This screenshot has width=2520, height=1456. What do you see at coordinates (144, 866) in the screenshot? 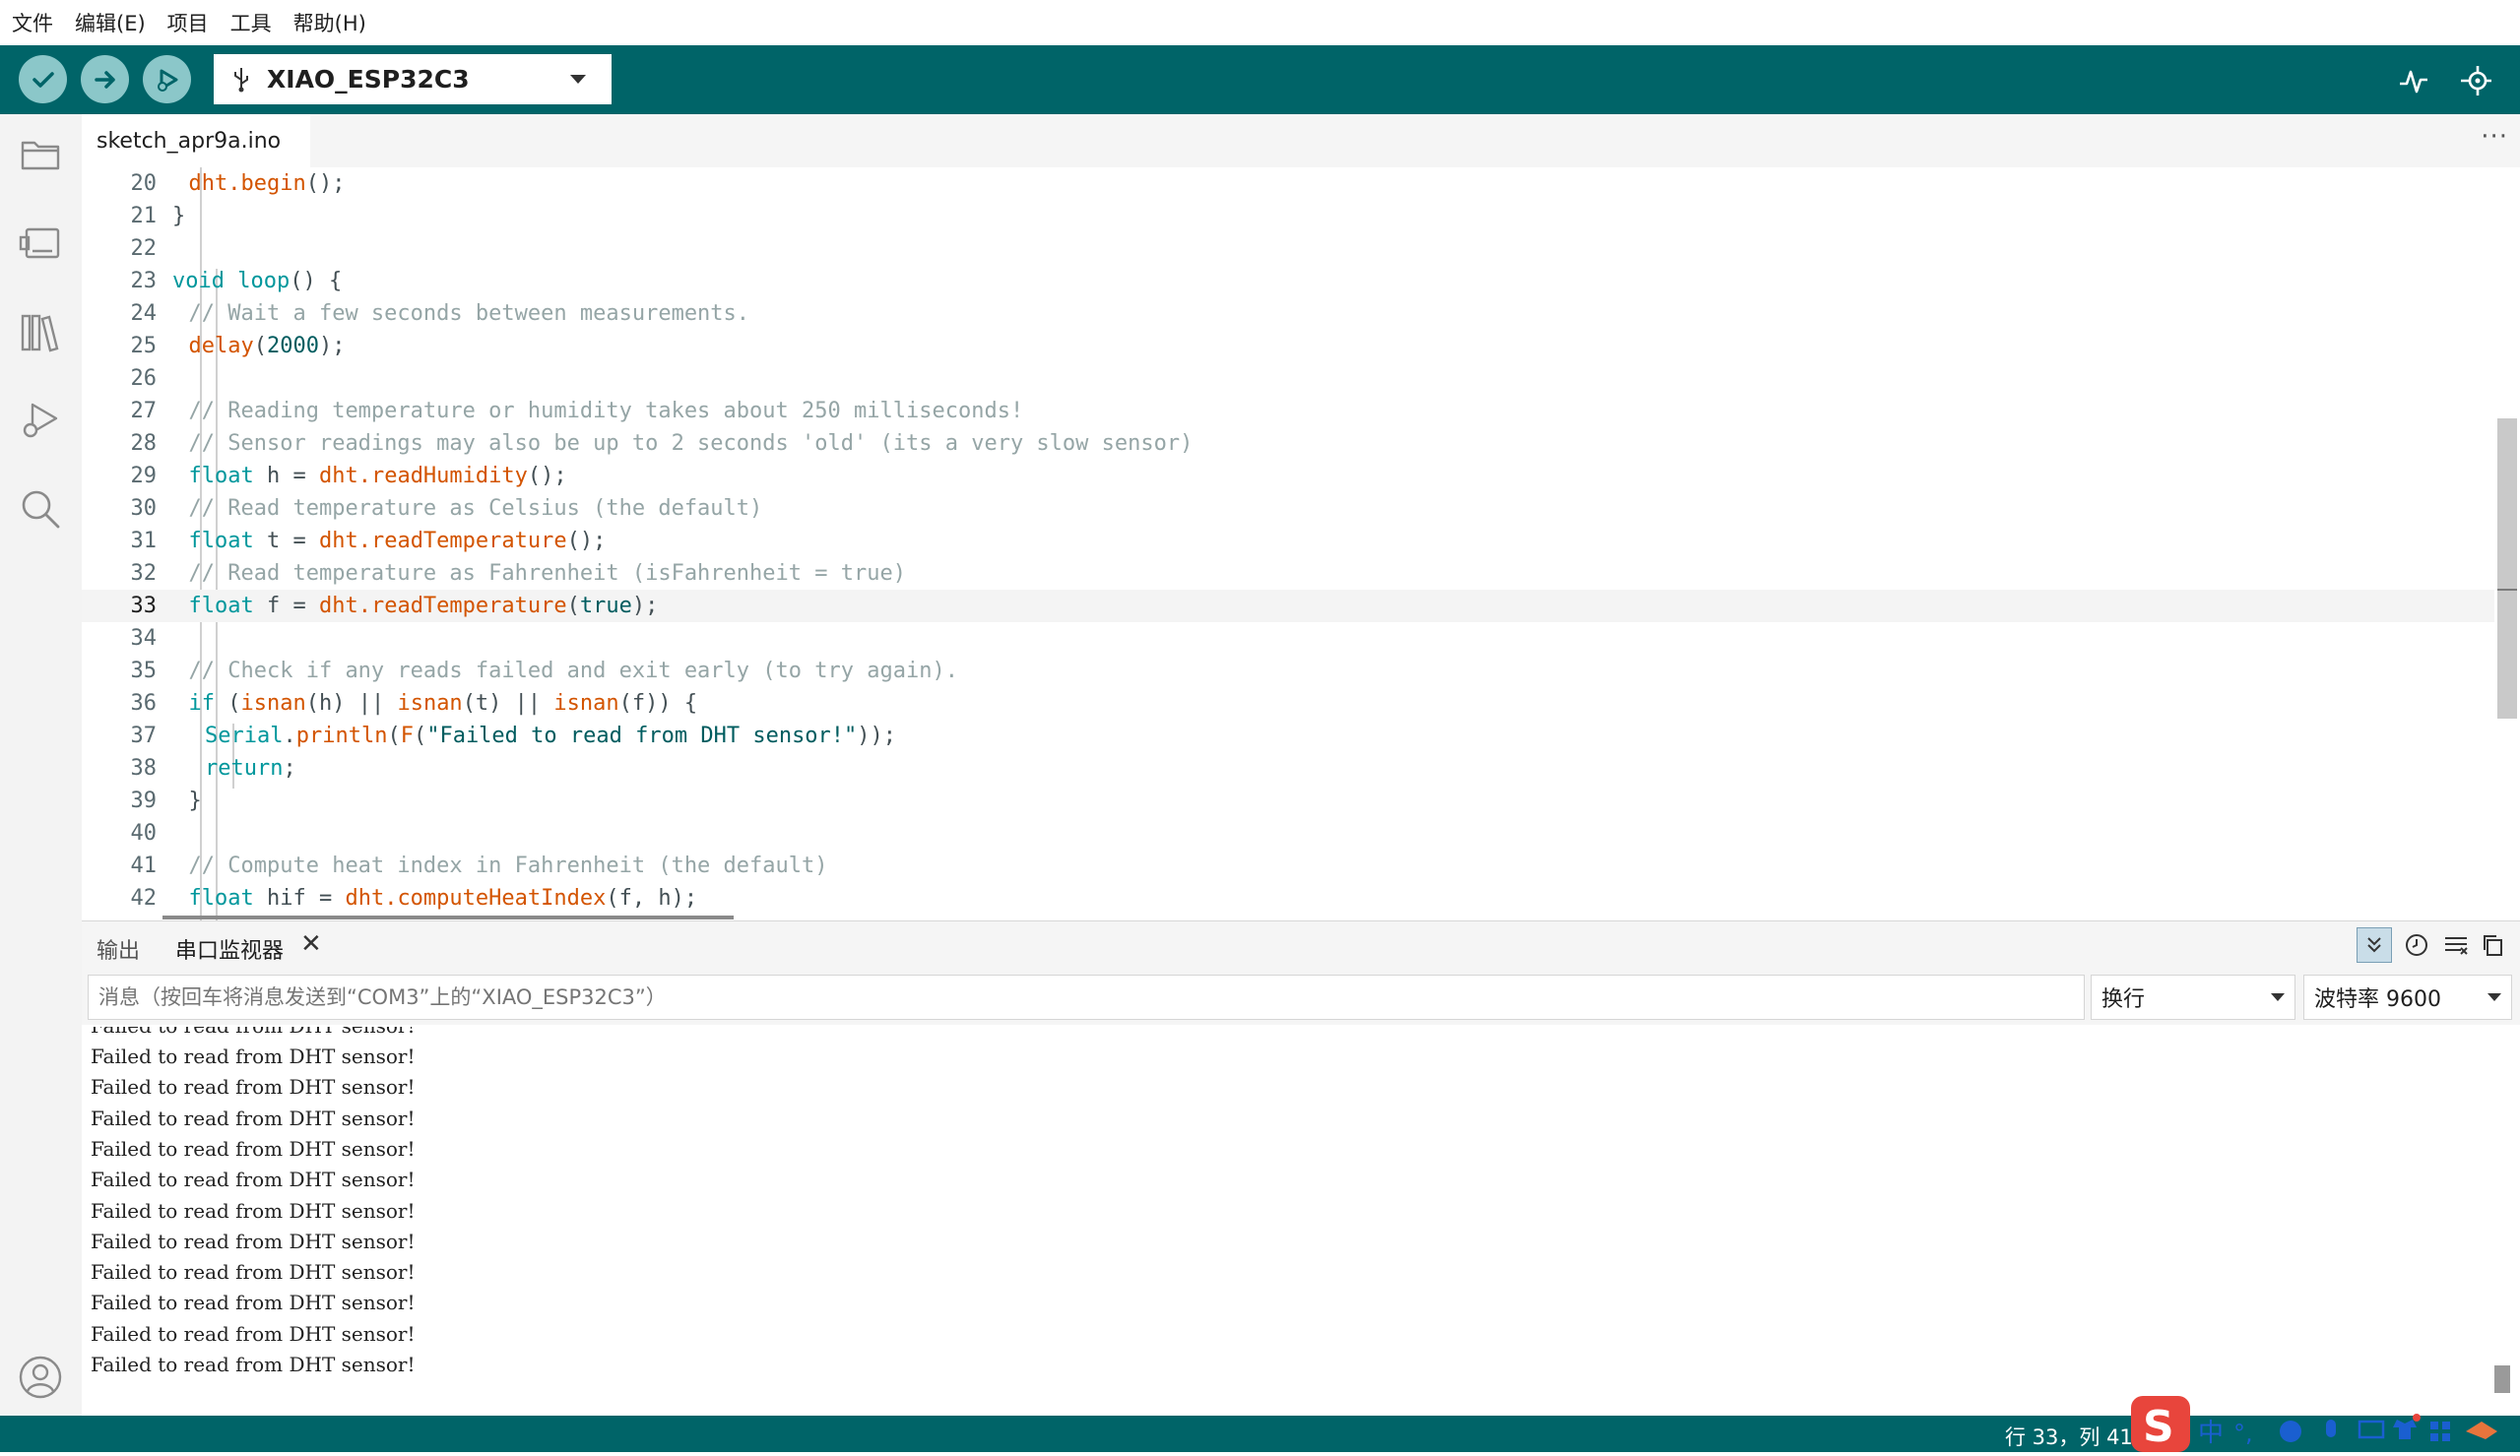
I see `line-number: 41` at bounding box center [144, 866].